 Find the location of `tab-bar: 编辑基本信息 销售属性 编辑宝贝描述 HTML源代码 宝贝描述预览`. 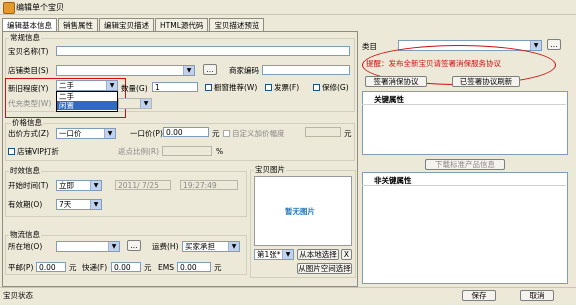

tab-bar: 编辑基本信息 销售属性 编辑宝贝描述 HTML源代码 宝贝描述预览 is located at coordinates (133, 25).